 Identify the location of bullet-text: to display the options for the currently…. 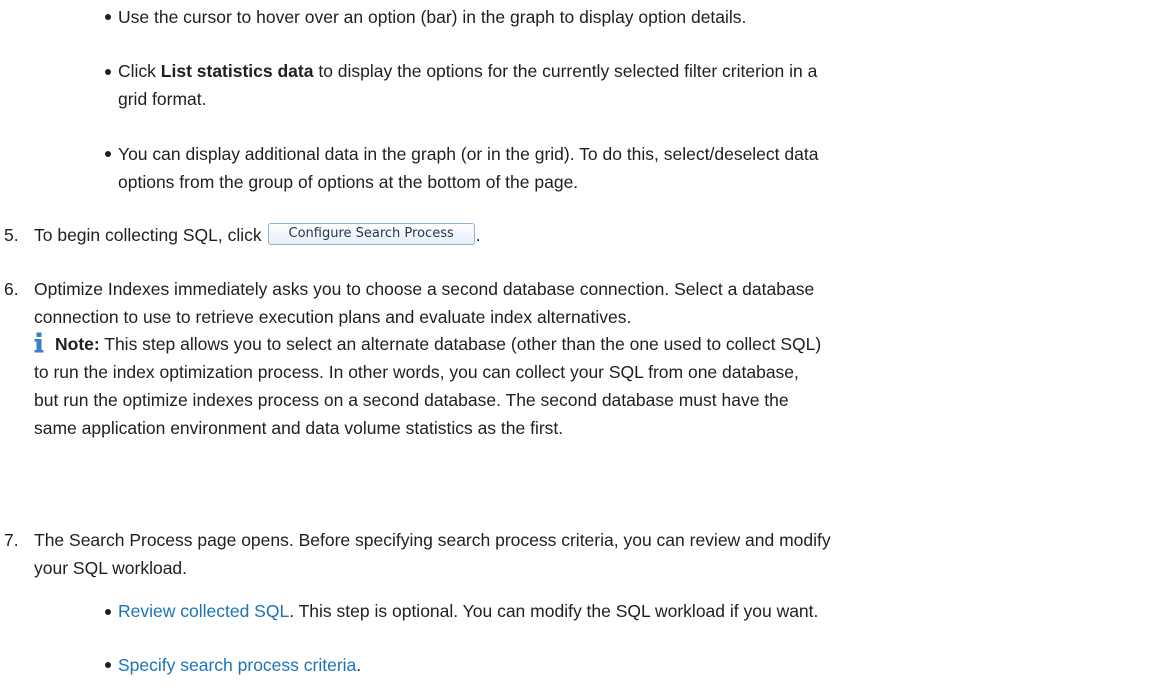
(565, 71).